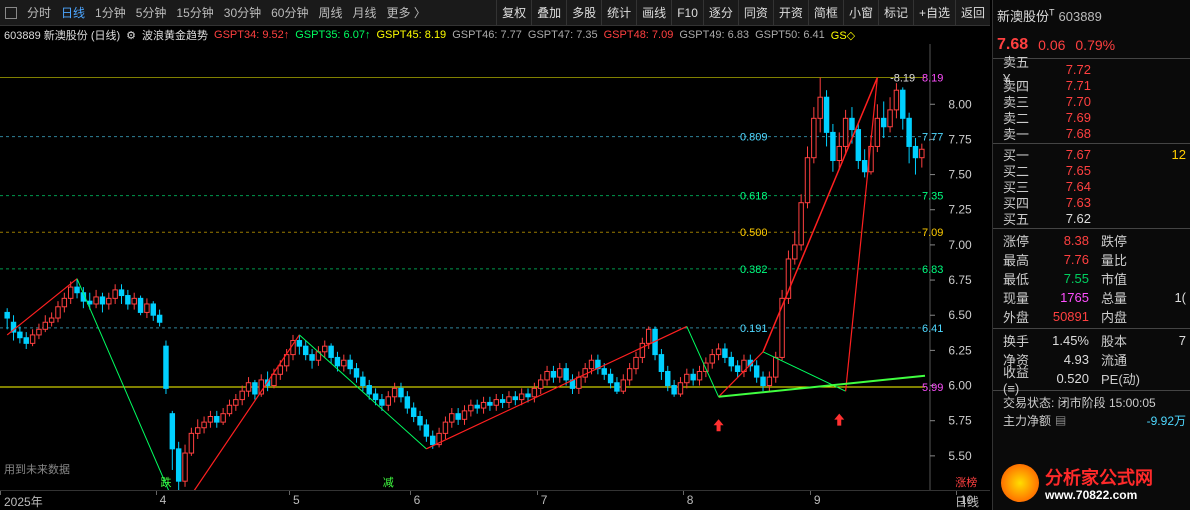 The height and width of the screenshot is (510, 1190). I want to click on layout-icon, so click(11, 12).